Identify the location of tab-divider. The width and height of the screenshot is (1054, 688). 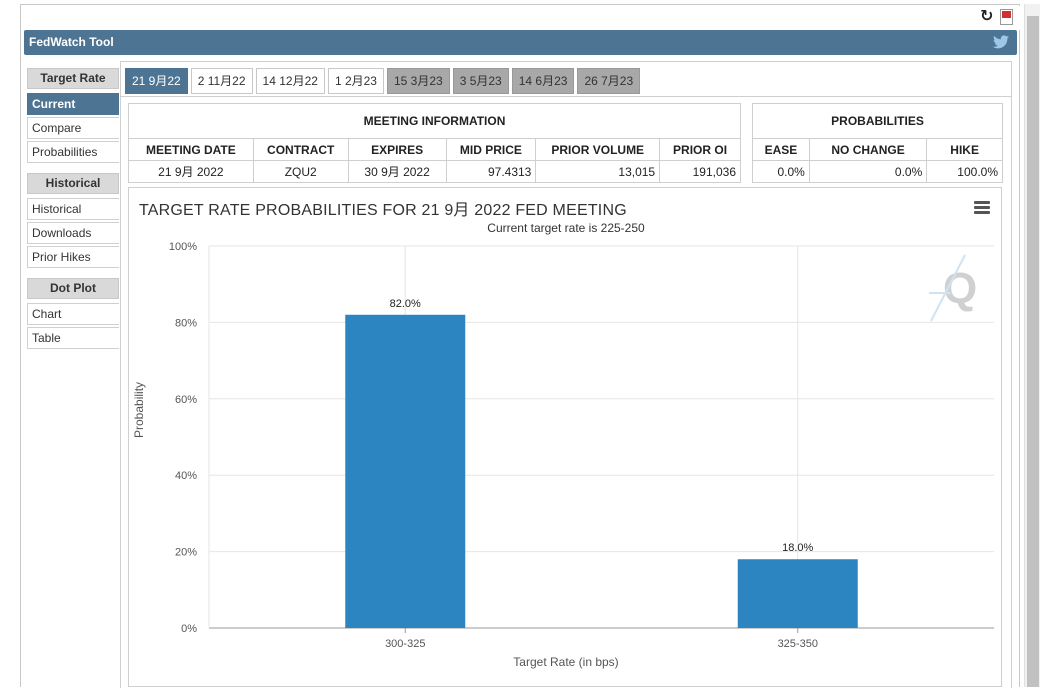
(566, 96).